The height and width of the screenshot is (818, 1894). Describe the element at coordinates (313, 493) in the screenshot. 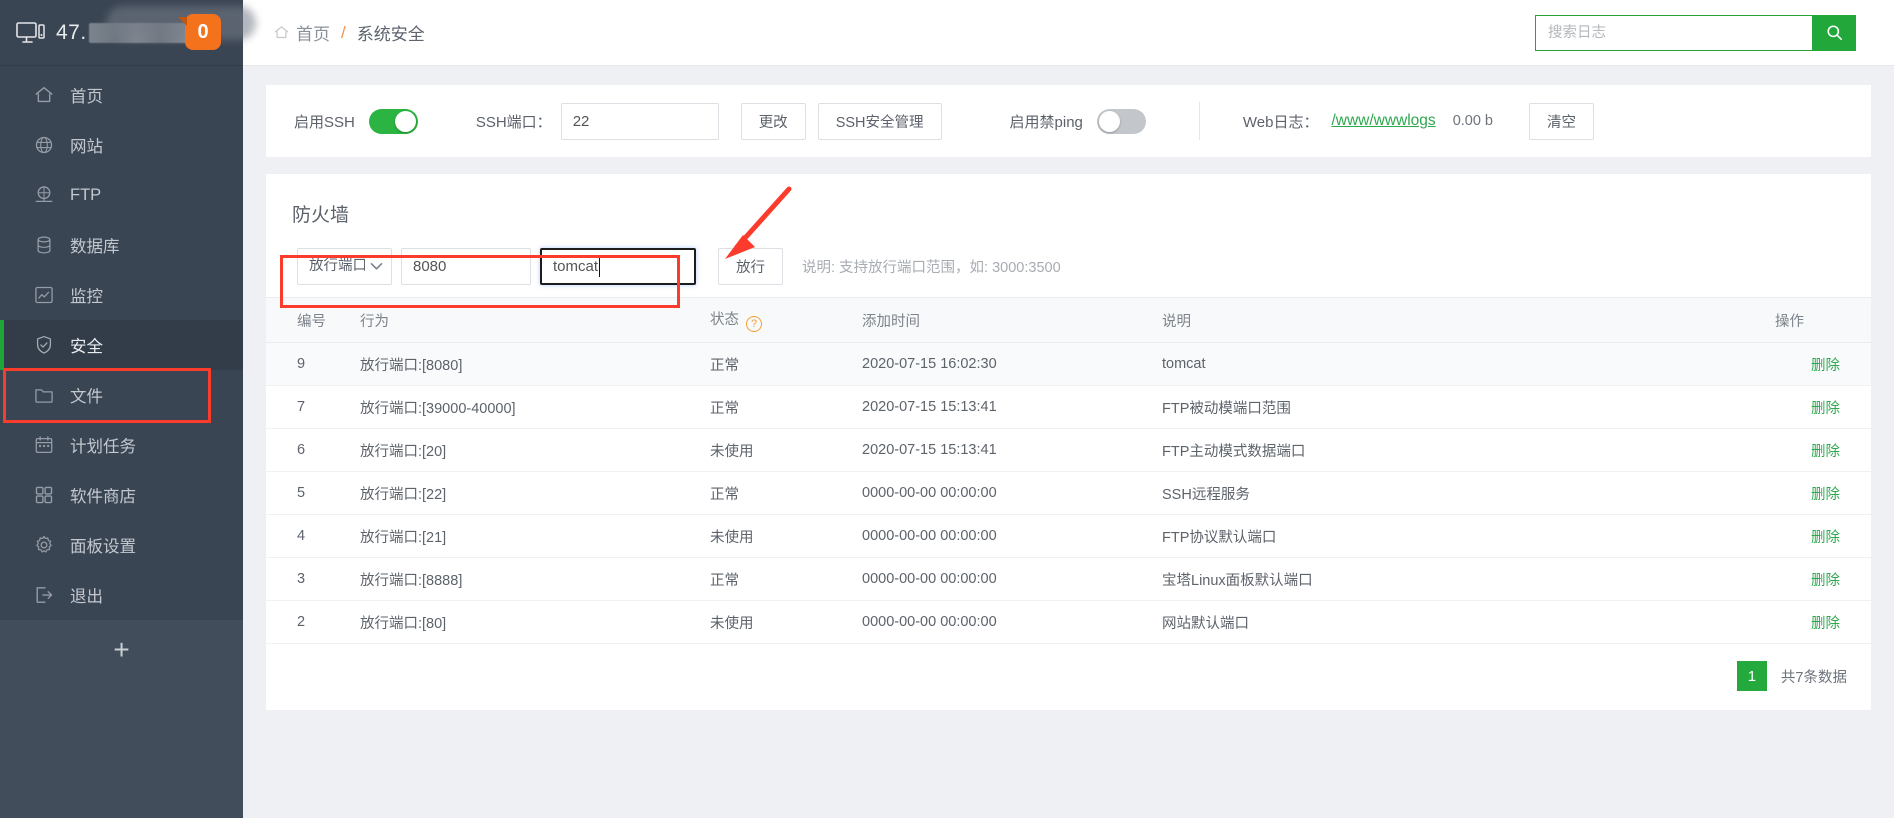

I see `cell-id: 5` at that location.